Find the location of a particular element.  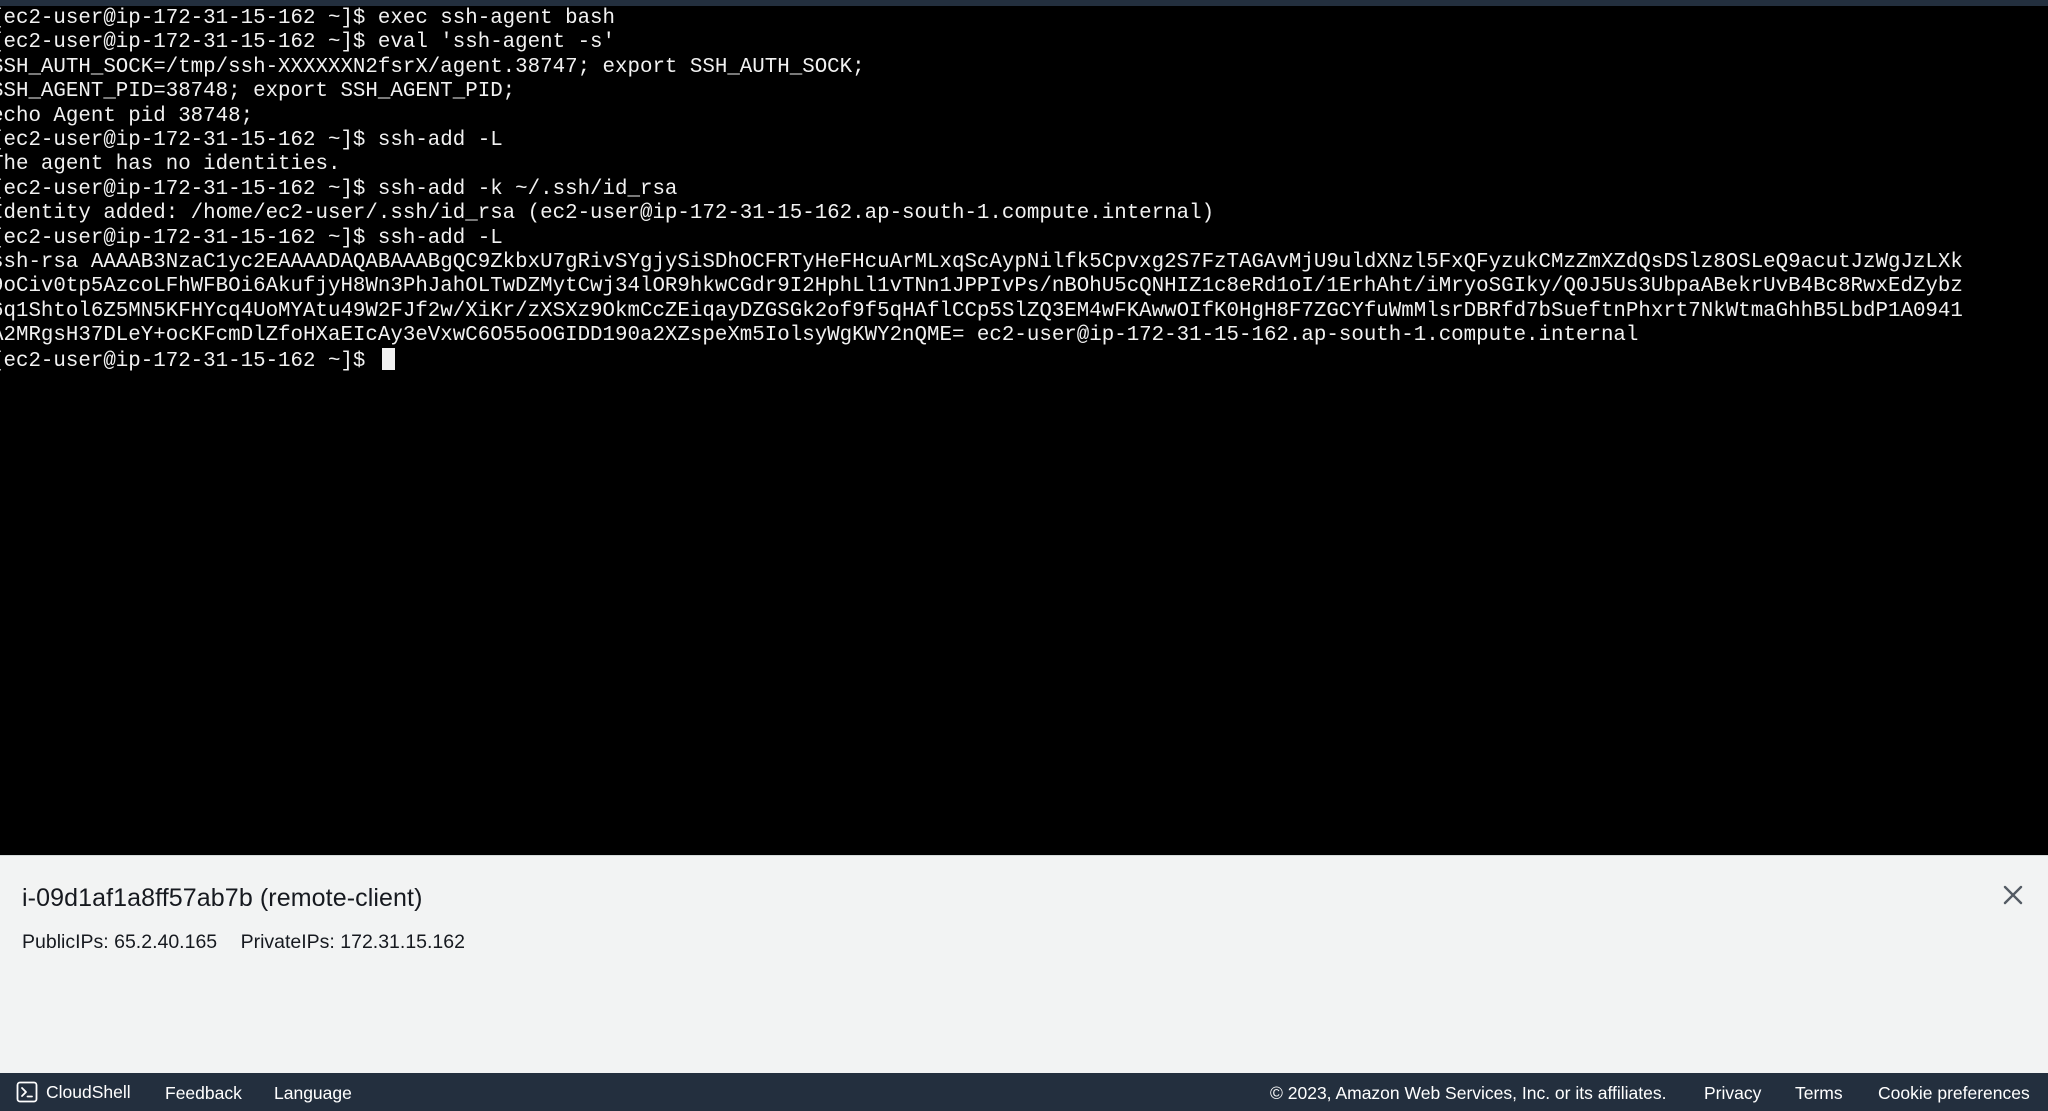

terms-link: Terms is located at coordinates (1819, 1093).